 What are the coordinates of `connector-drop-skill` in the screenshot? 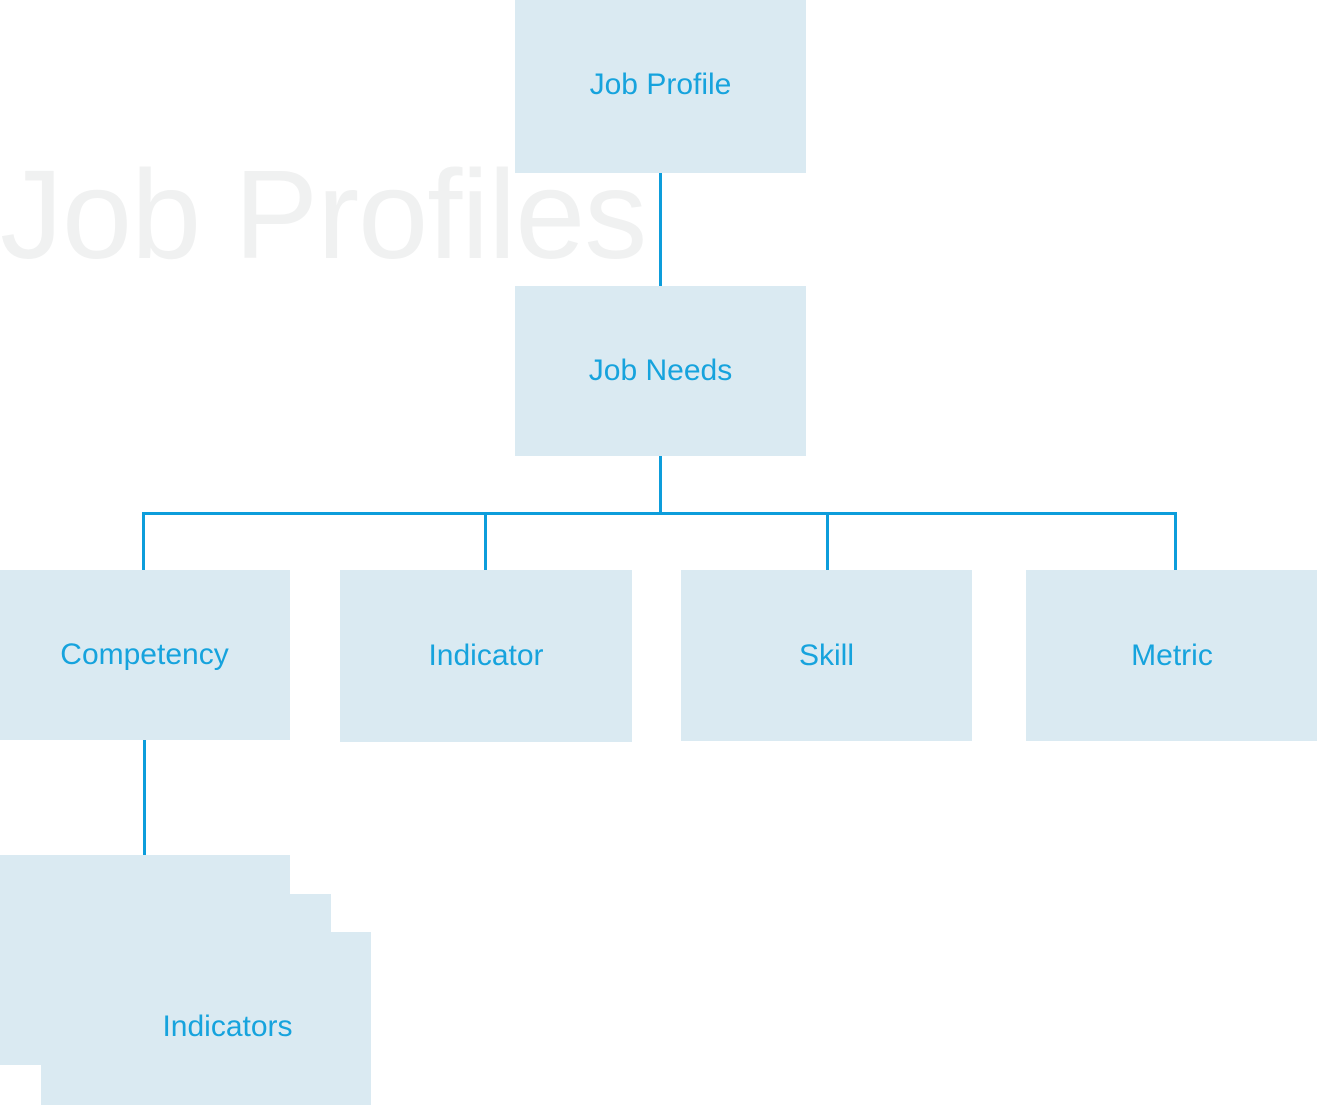 It's located at (827, 541).